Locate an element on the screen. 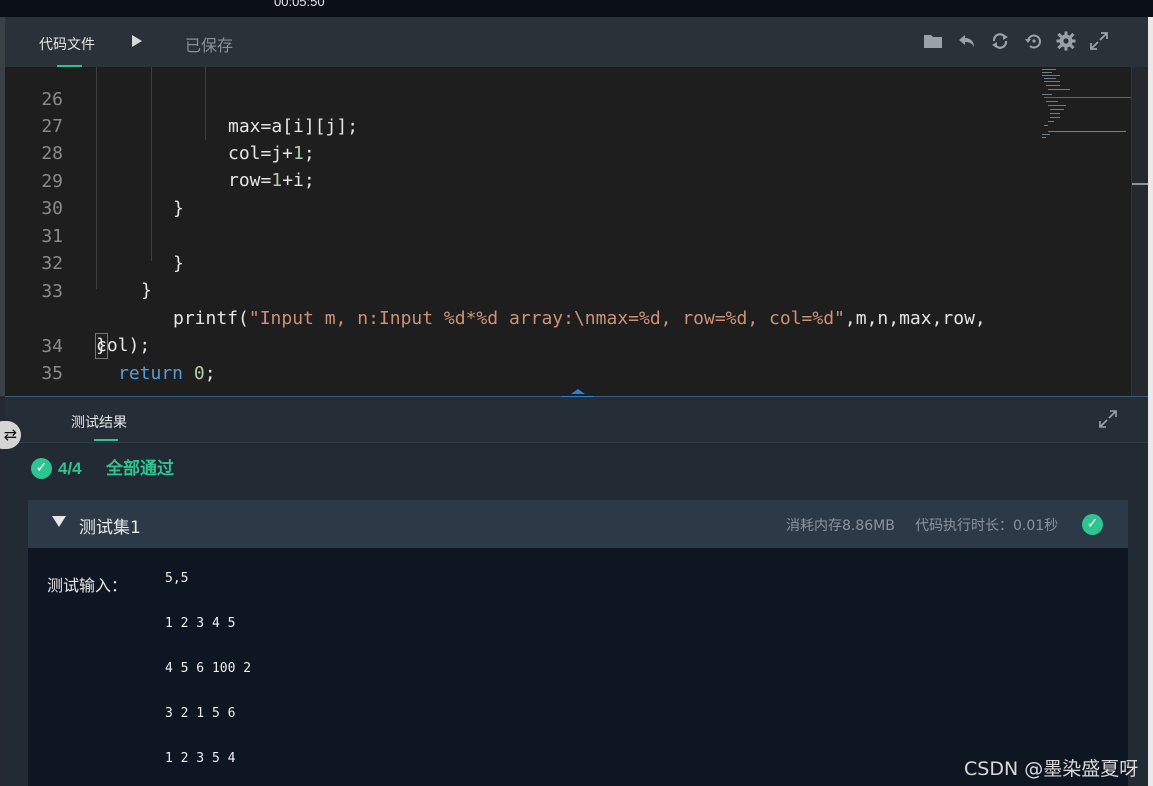  keyword-token: return is located at coordinates (151, 373).